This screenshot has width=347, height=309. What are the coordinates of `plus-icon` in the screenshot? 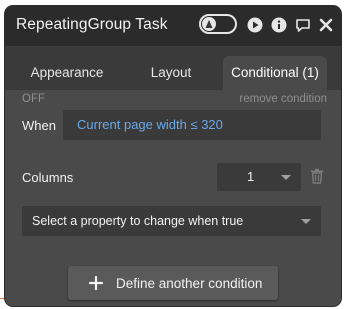 It's located at (96, 283).